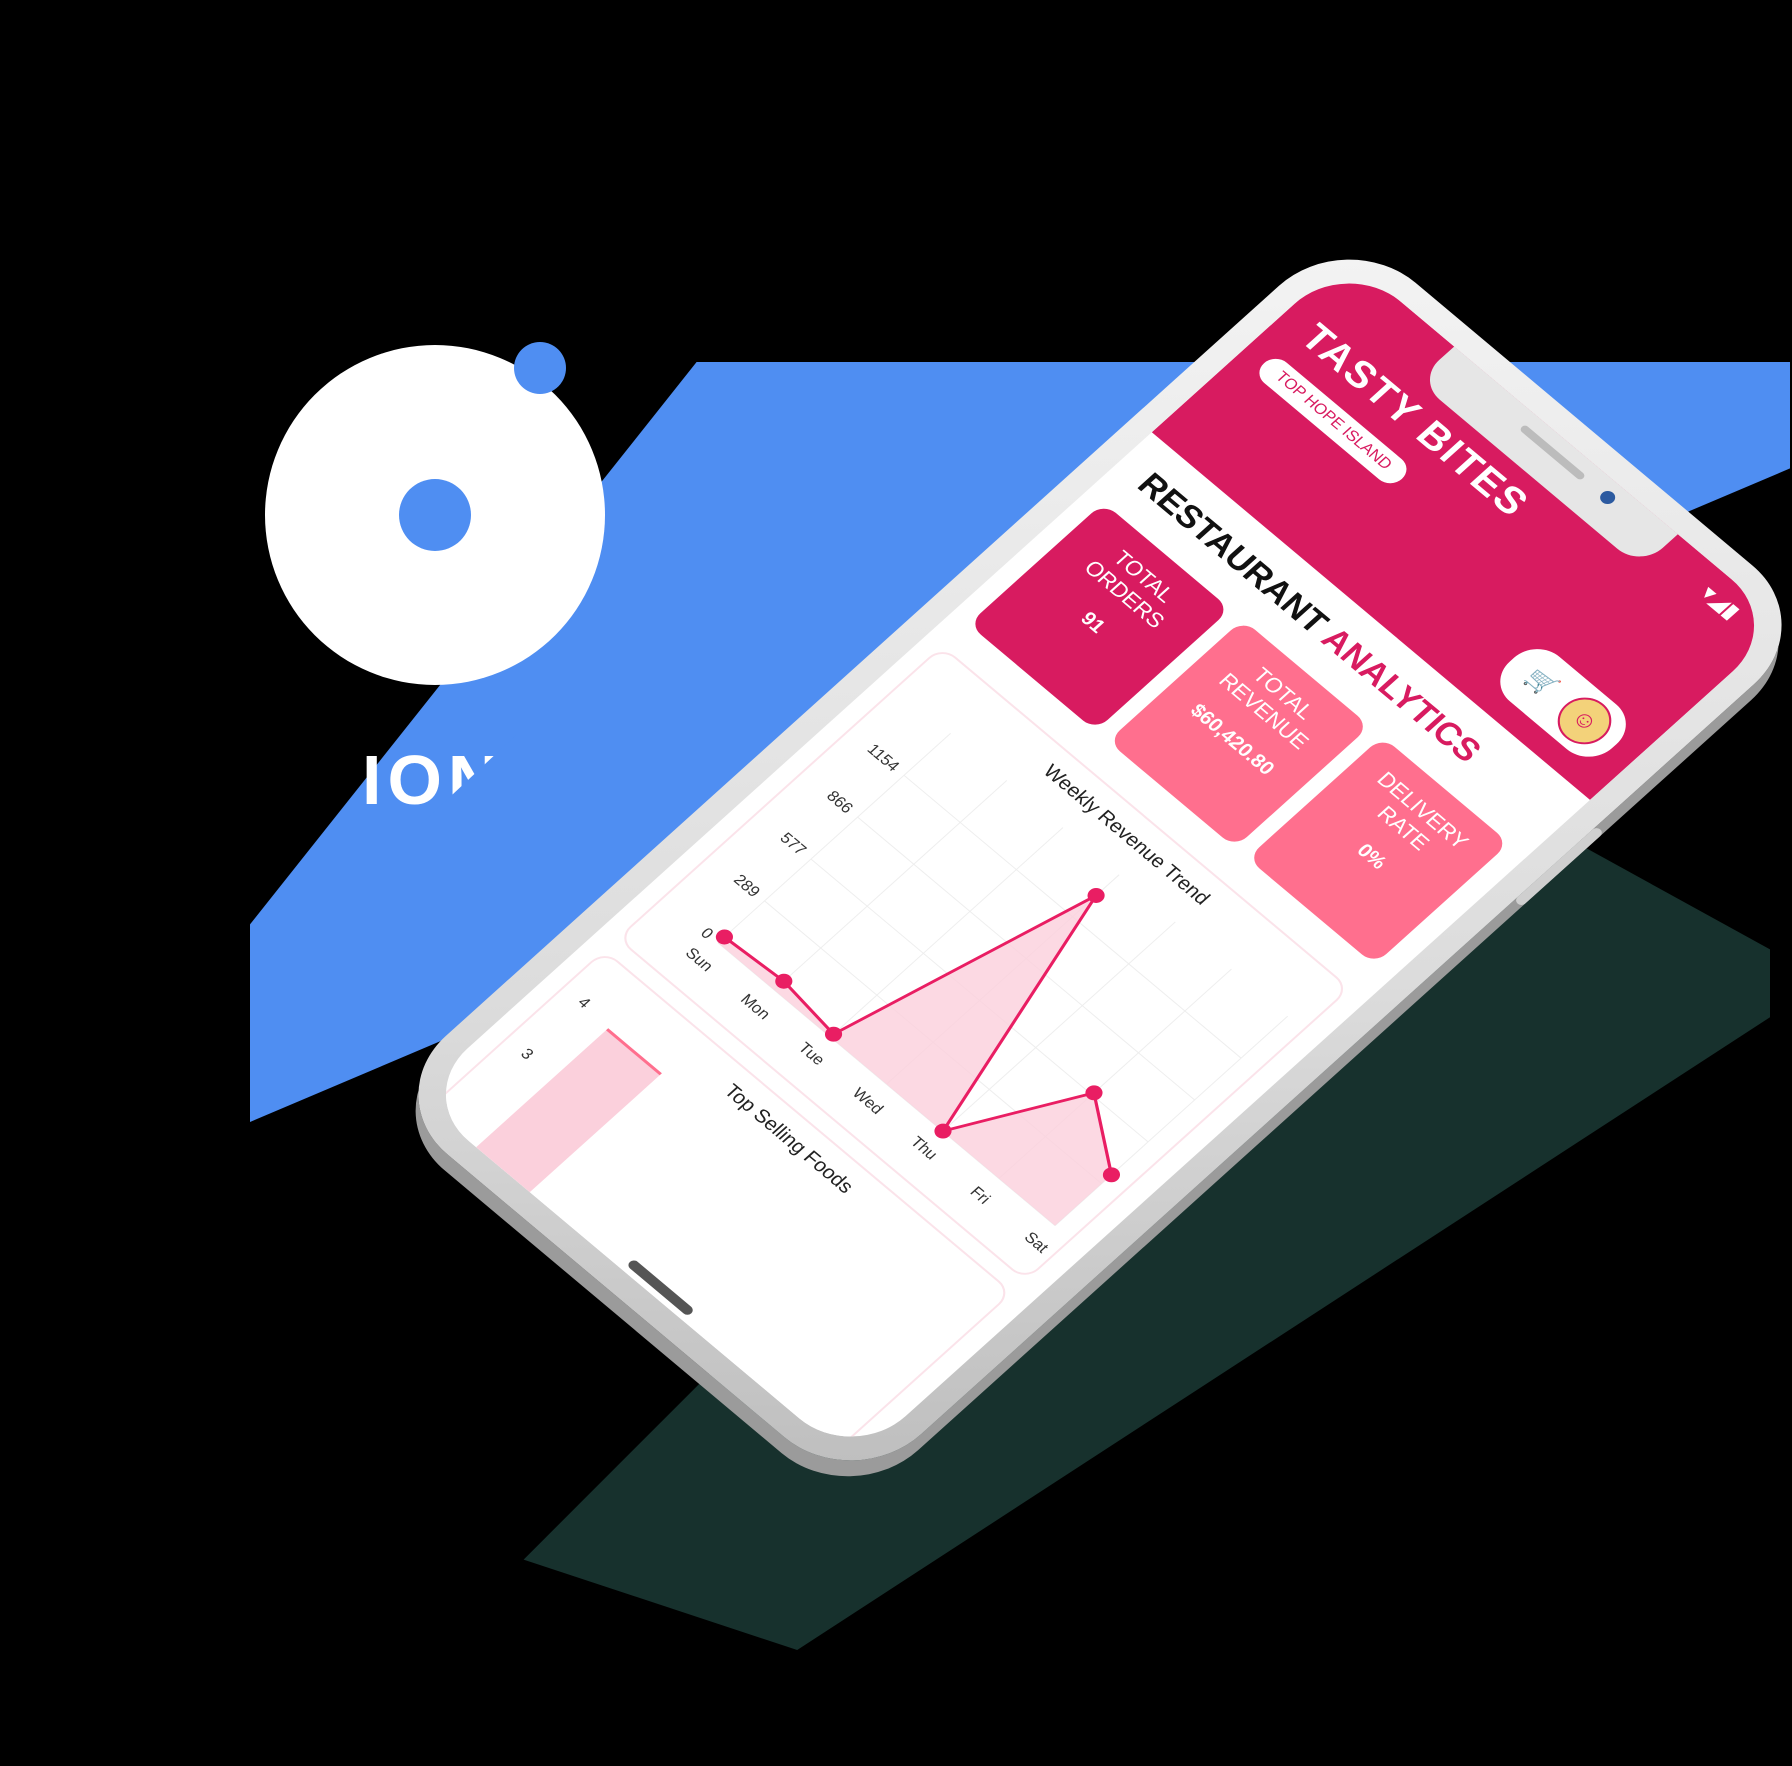 This screenshot has width=1792, height=1766. Describe the element at coordinates (980, 1195) in the screenshot. I see `x-tick-label: Fri` at that location.